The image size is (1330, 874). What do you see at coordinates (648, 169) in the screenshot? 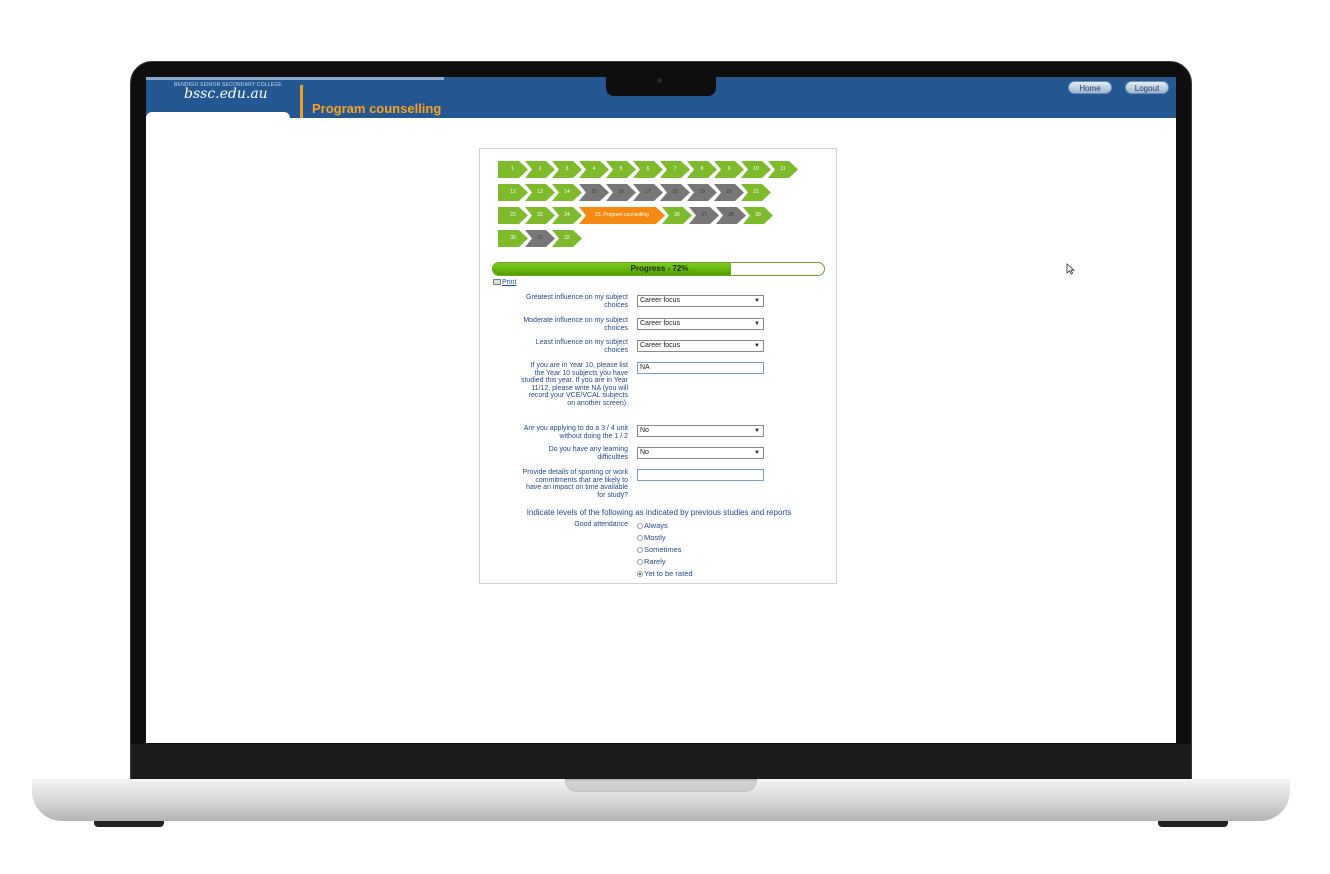
I see `step-0-5: 6` at bounding box center [648, 169].